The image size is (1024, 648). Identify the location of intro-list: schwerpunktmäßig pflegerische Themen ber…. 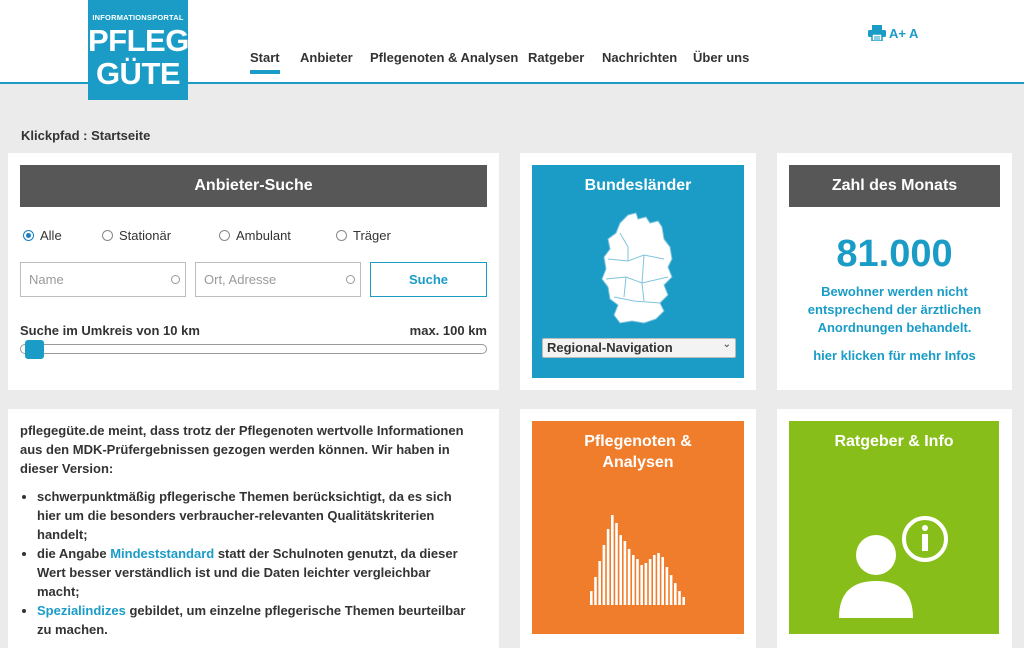
(255, 563).